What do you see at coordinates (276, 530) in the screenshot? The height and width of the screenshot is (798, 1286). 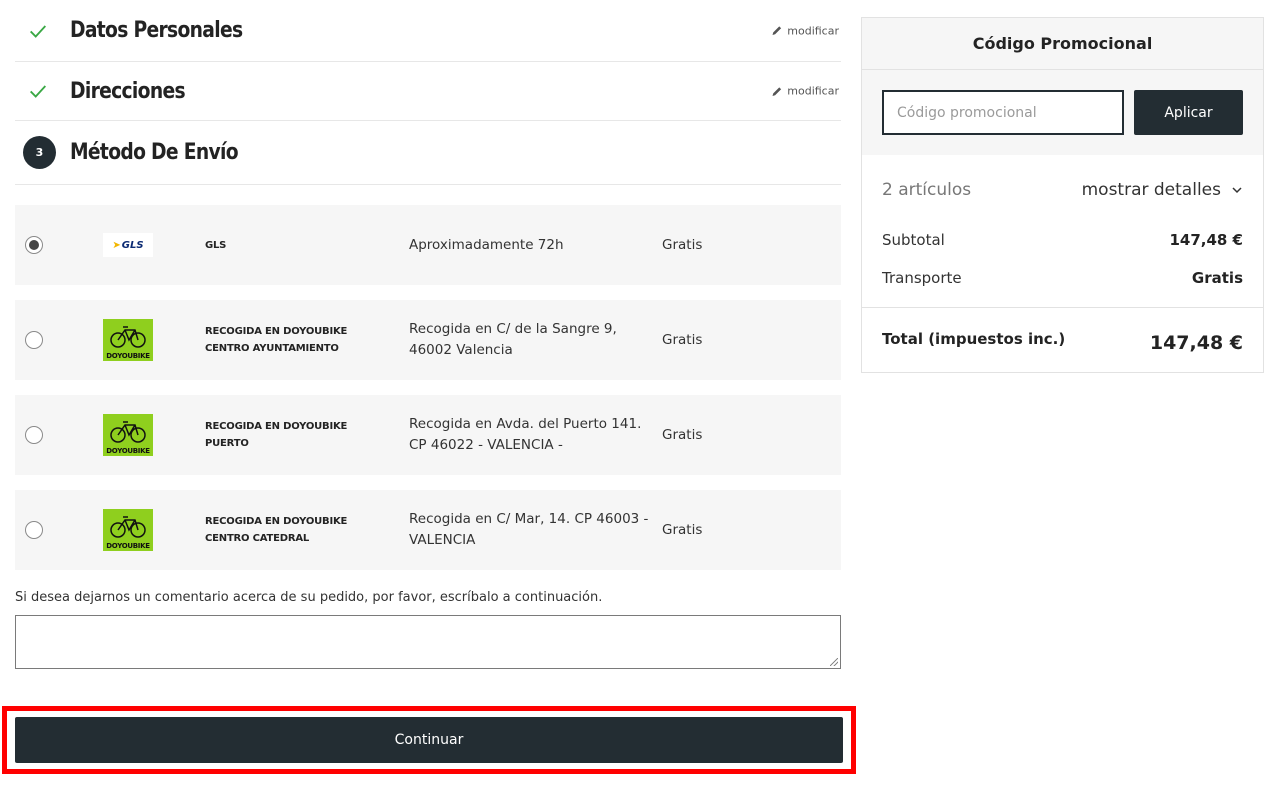 I see `carrier-name: Recogida en Doyoubike centro Catedral` at bounding box center [276, 530].